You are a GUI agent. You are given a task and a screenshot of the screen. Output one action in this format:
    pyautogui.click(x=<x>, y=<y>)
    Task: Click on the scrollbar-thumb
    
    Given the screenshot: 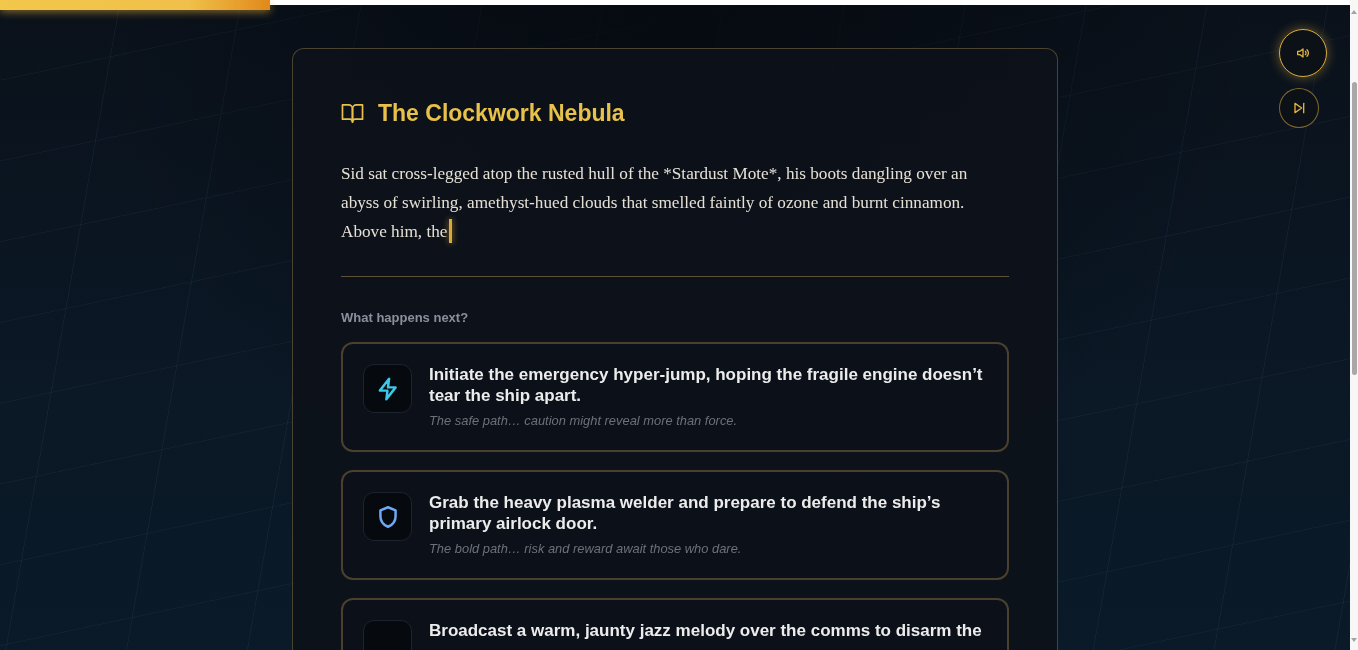 What is the action you would take?
    pyautogui.click(x=1354, y=228)
    